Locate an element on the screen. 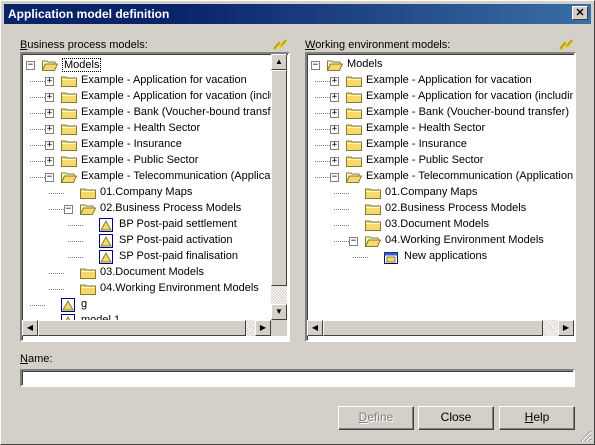  help-button: Help is located at coordinates (537, 418).